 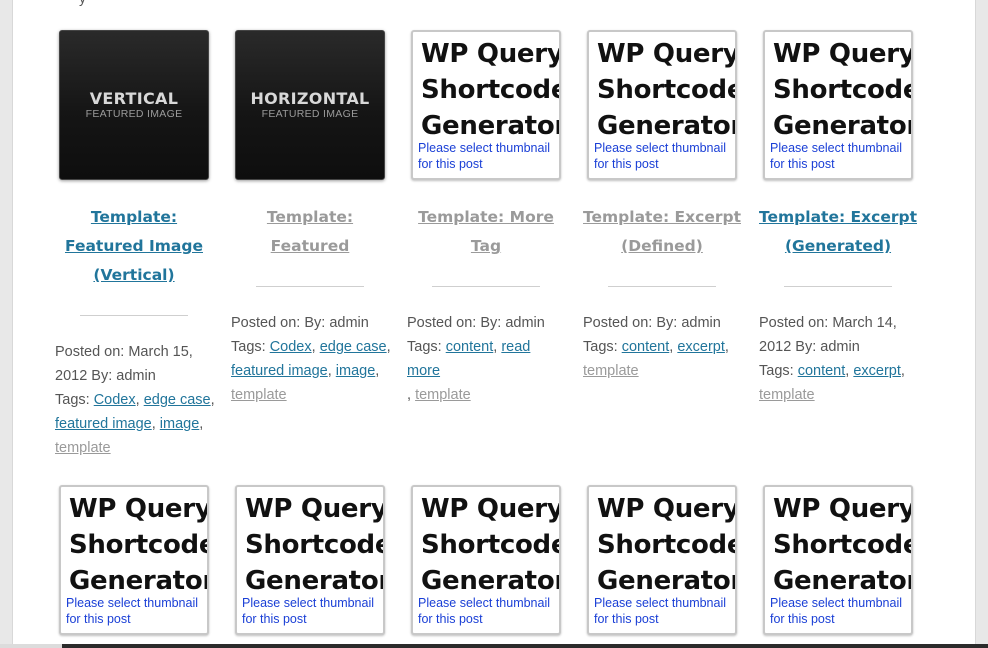 What do you see at coordinates (31, 646) in the screenshot?
I see `taskbar-tab` at bounding box center [31, 646].